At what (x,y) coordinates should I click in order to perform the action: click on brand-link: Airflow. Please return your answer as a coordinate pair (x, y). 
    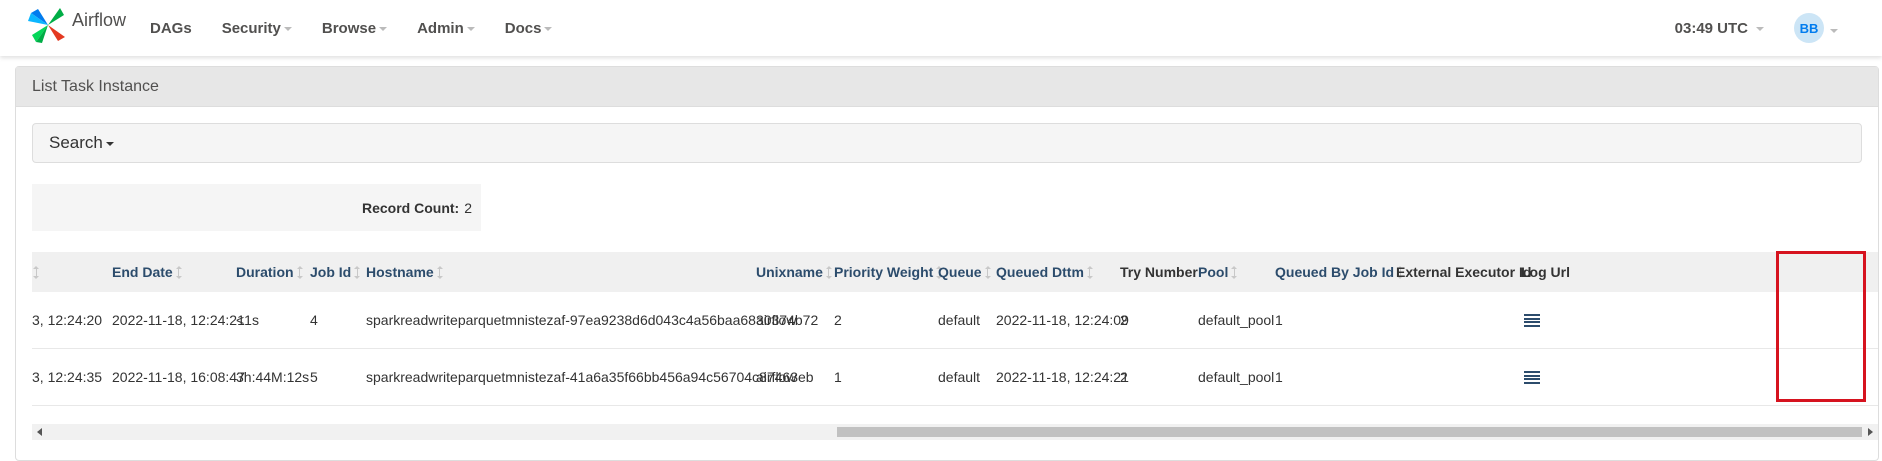
    Looking at the image, I should click on (77, 25).